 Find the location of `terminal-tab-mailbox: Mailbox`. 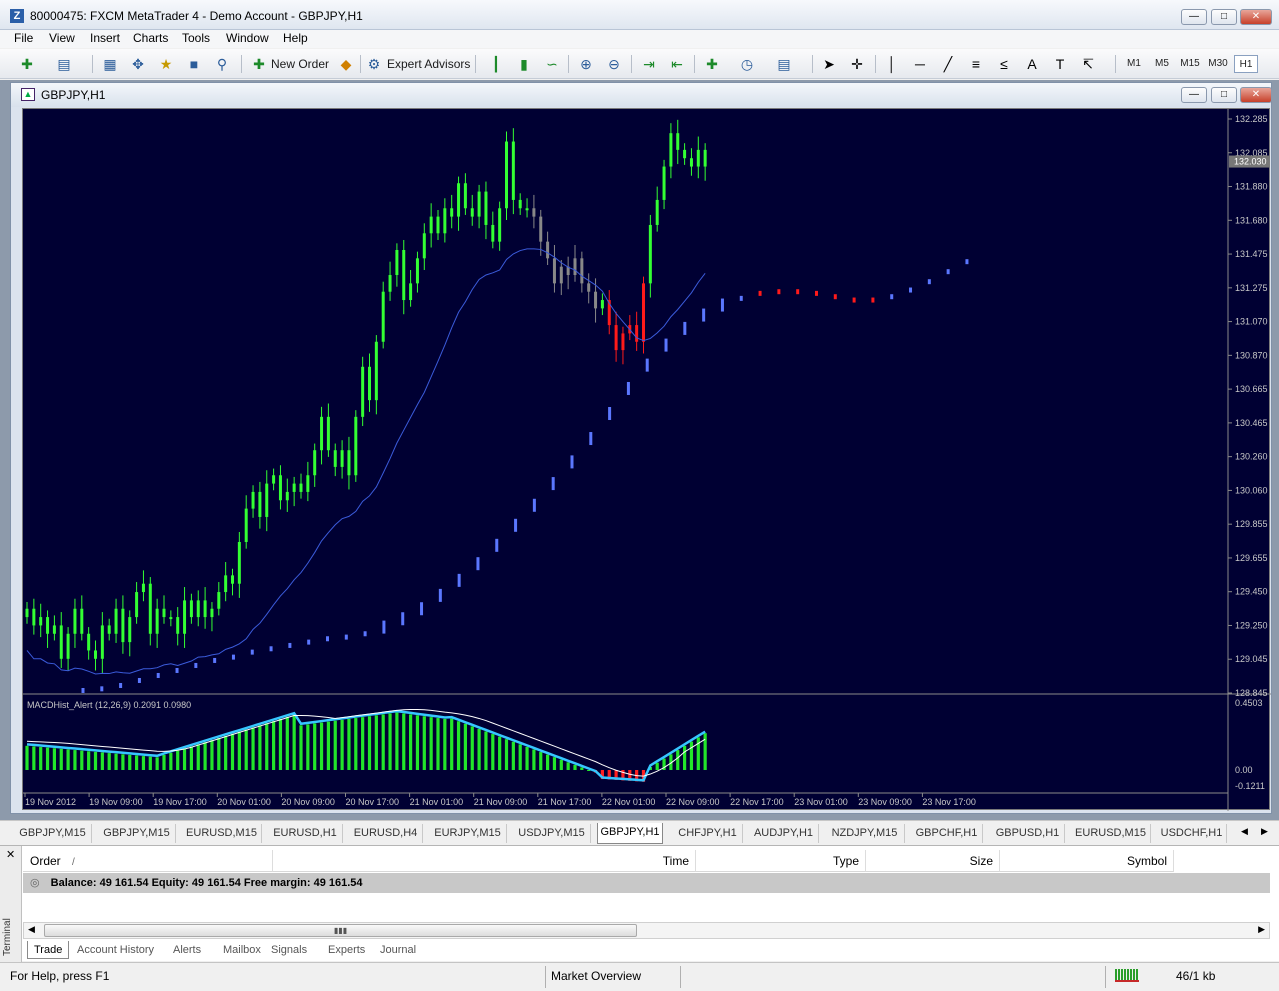

terminal-tab-mailbox: Mailbox is located at coordinates (242, 950).